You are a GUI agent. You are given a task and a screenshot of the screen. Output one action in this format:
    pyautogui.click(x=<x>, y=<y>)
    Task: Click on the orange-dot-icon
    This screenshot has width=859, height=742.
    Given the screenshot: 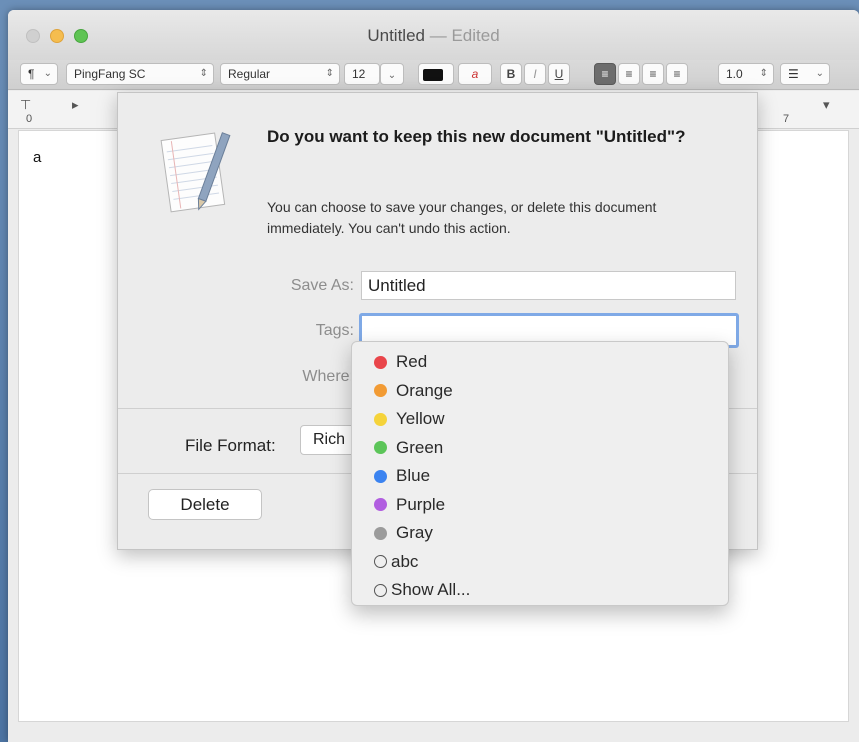 What is the action you would take?
    pyautogui.click(x=380, y=391)
    